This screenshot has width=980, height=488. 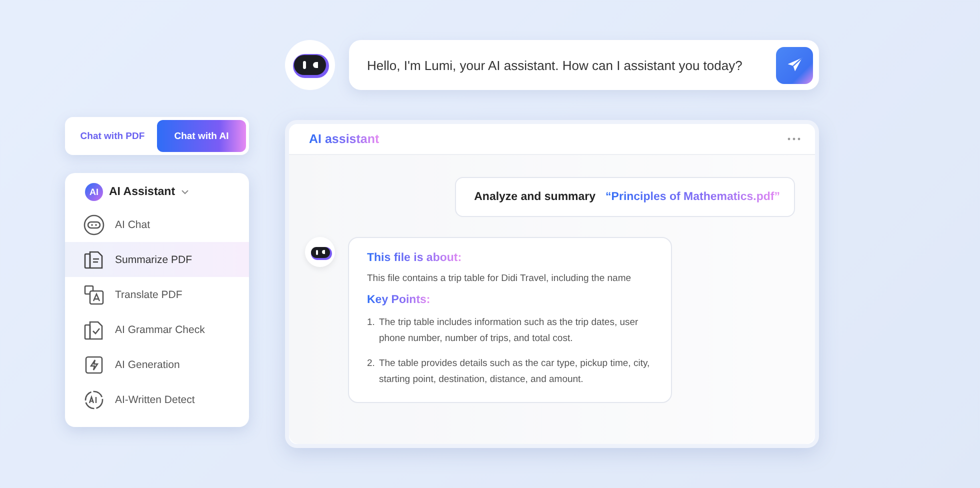 I want to click on panel-title: AI assistant, so click(x=344, y=139).